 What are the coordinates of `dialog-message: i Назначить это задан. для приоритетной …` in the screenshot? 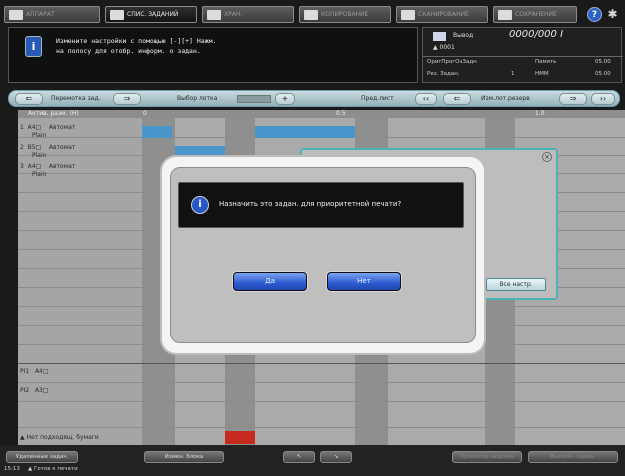 It's located at (321, 205).